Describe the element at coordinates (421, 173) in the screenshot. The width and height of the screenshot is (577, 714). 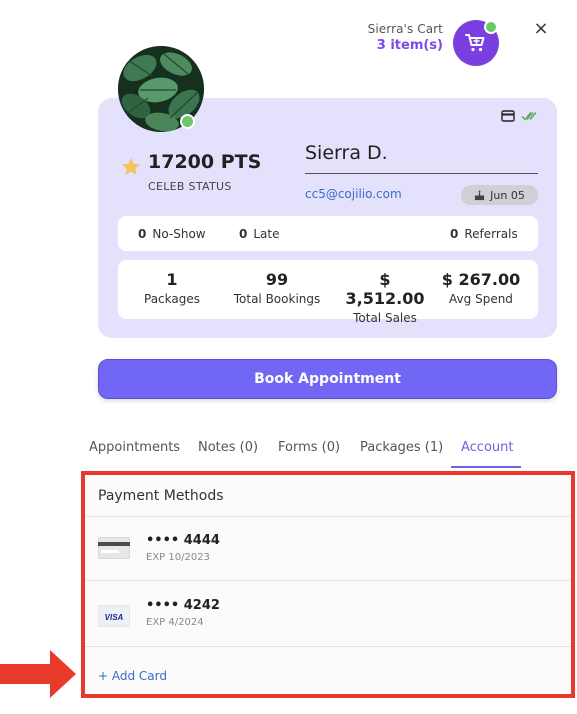
I see `name-underline` at that location.